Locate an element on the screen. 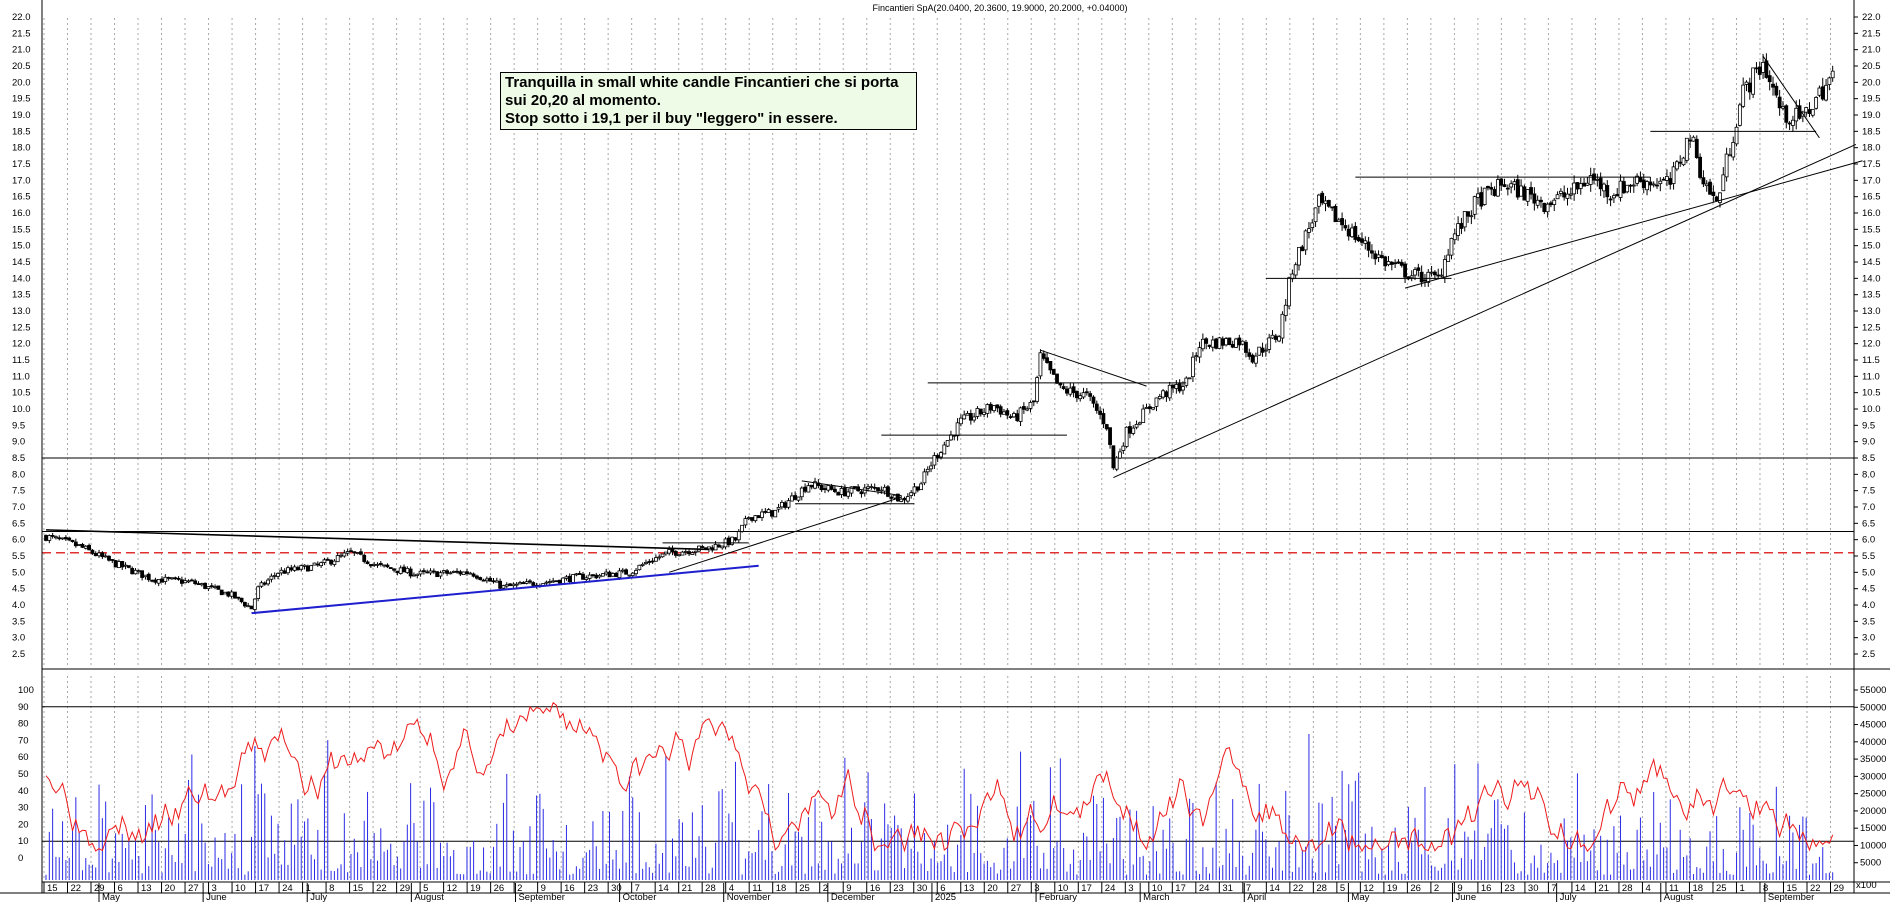 This screenshot has width=1890, height=907. y-tick-label-left: 5.5 is located at coordinates (18, 556).